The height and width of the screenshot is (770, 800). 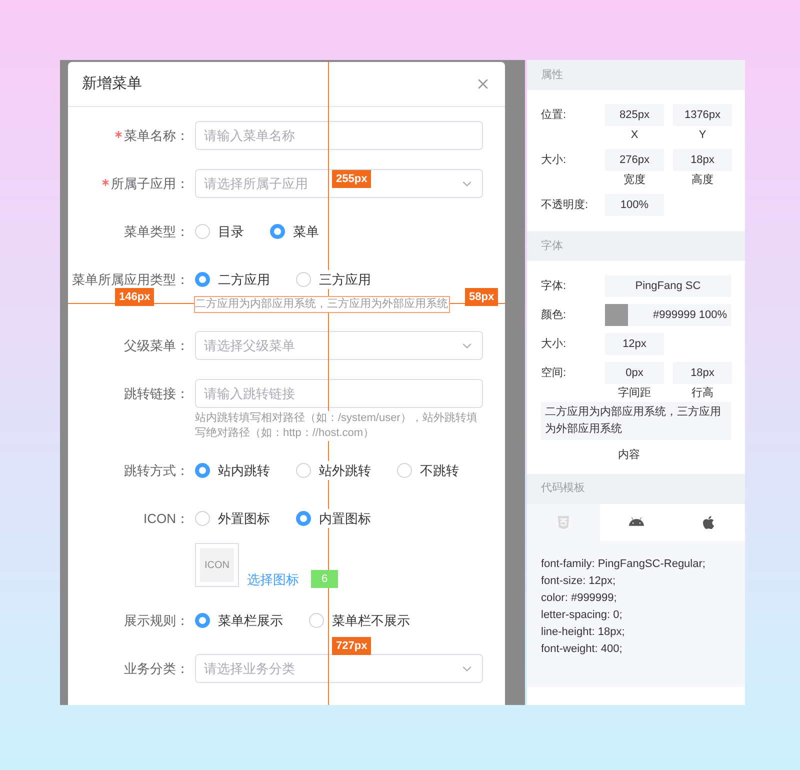 What do you see at coordinates (583, 632) in the screenshot?
I see `code-line: line-height: 18px;` at bounding box center [583, 632].